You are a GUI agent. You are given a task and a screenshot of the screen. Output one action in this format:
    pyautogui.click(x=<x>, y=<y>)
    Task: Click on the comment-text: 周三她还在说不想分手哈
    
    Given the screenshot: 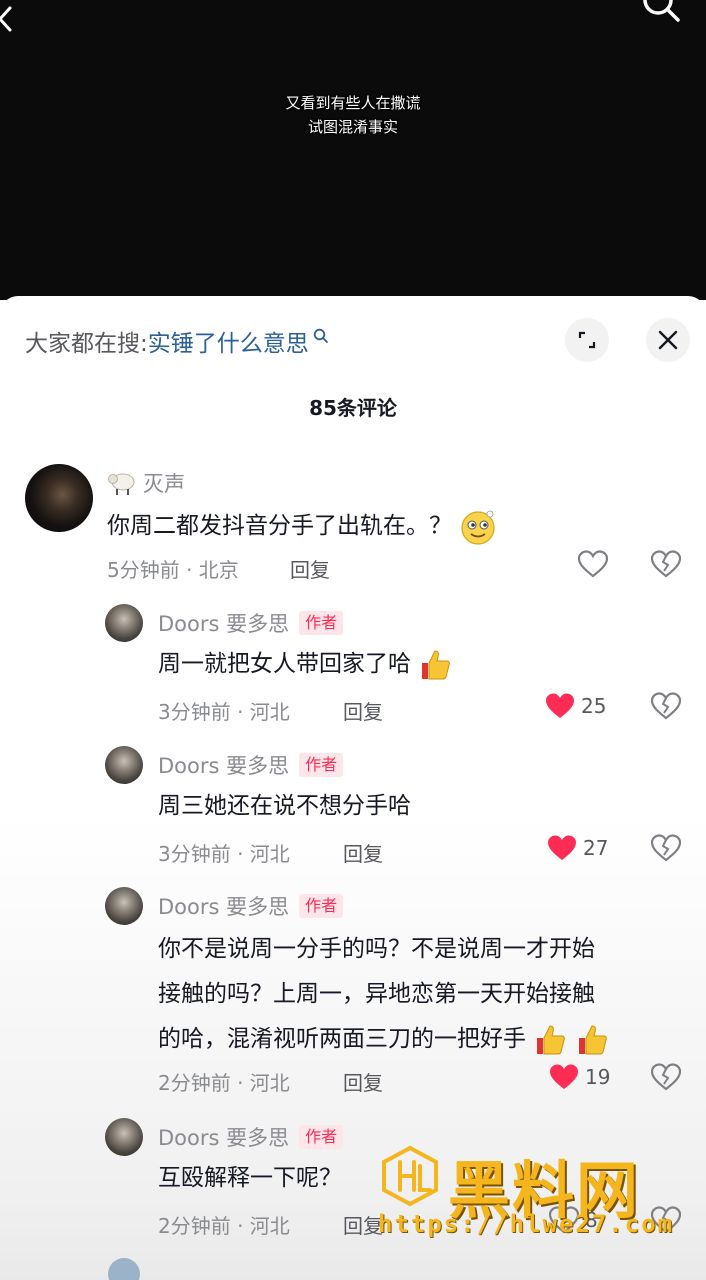 What is the action you would take?
    pyautogui.click(x=284, y=806)
    